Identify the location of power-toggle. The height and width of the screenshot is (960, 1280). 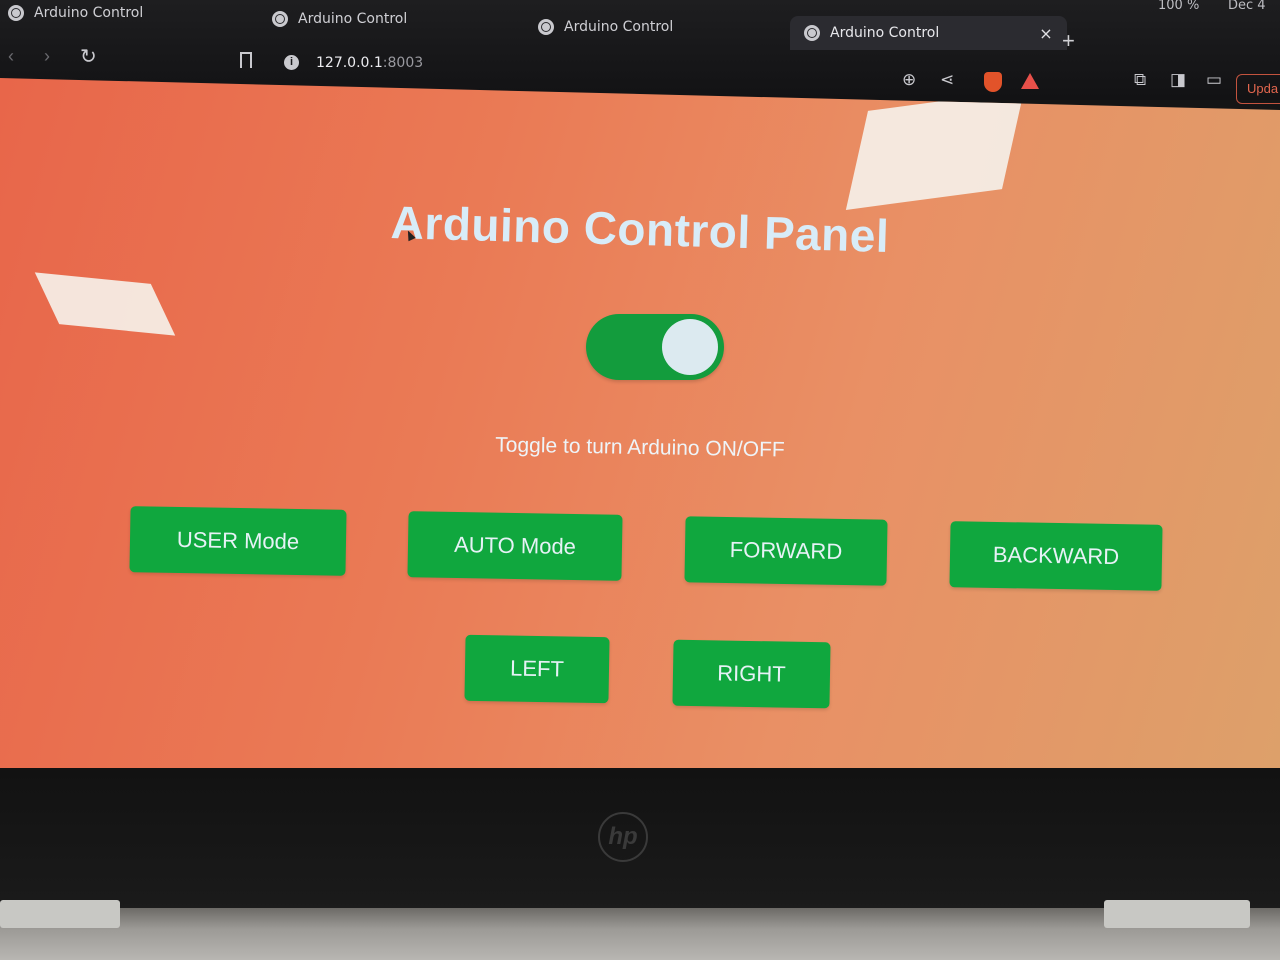
(655, 347).